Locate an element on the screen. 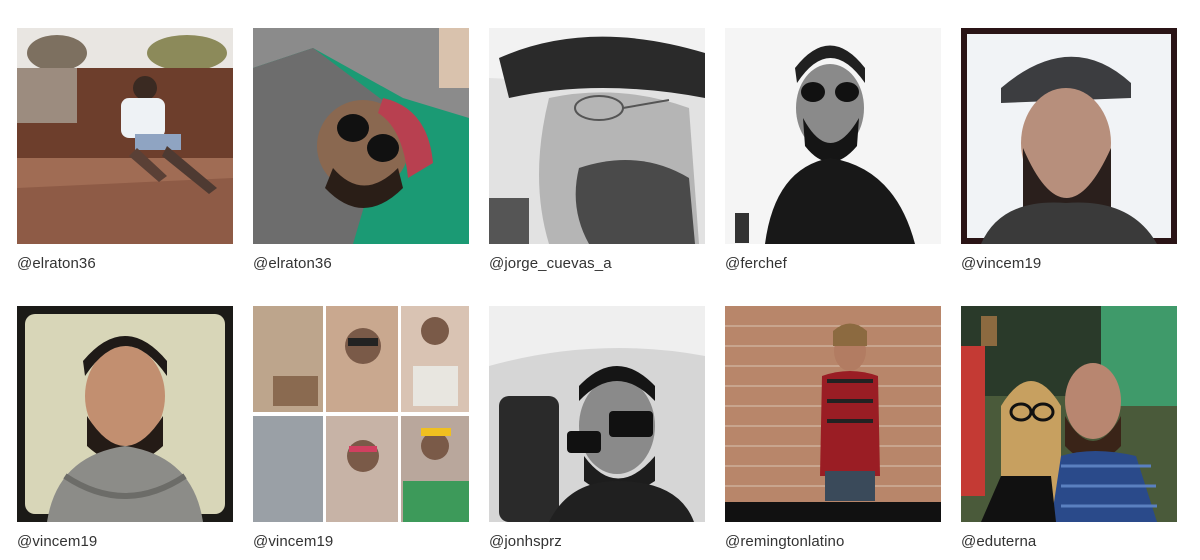 The height and width of the screenshot is (560, 1200). photo-card: @jonhsprz is located at coordinates (597, 428).